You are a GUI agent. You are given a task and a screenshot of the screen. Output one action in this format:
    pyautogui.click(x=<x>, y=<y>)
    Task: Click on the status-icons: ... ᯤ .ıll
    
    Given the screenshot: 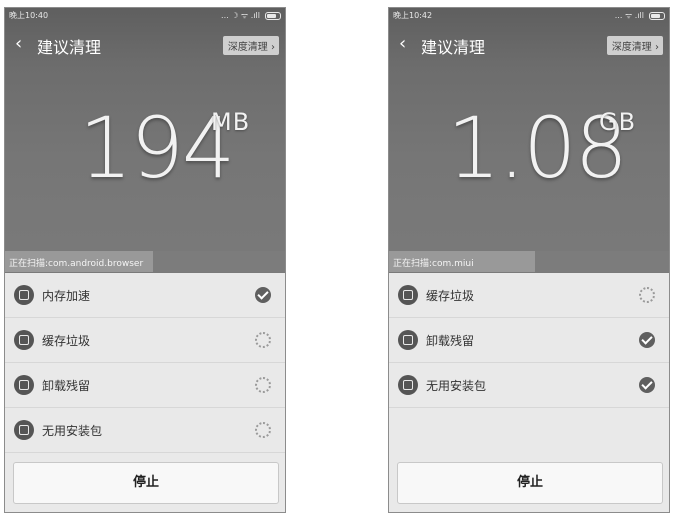 What is the action you would take?
    pyautogui.click(x=640, y=15)
    